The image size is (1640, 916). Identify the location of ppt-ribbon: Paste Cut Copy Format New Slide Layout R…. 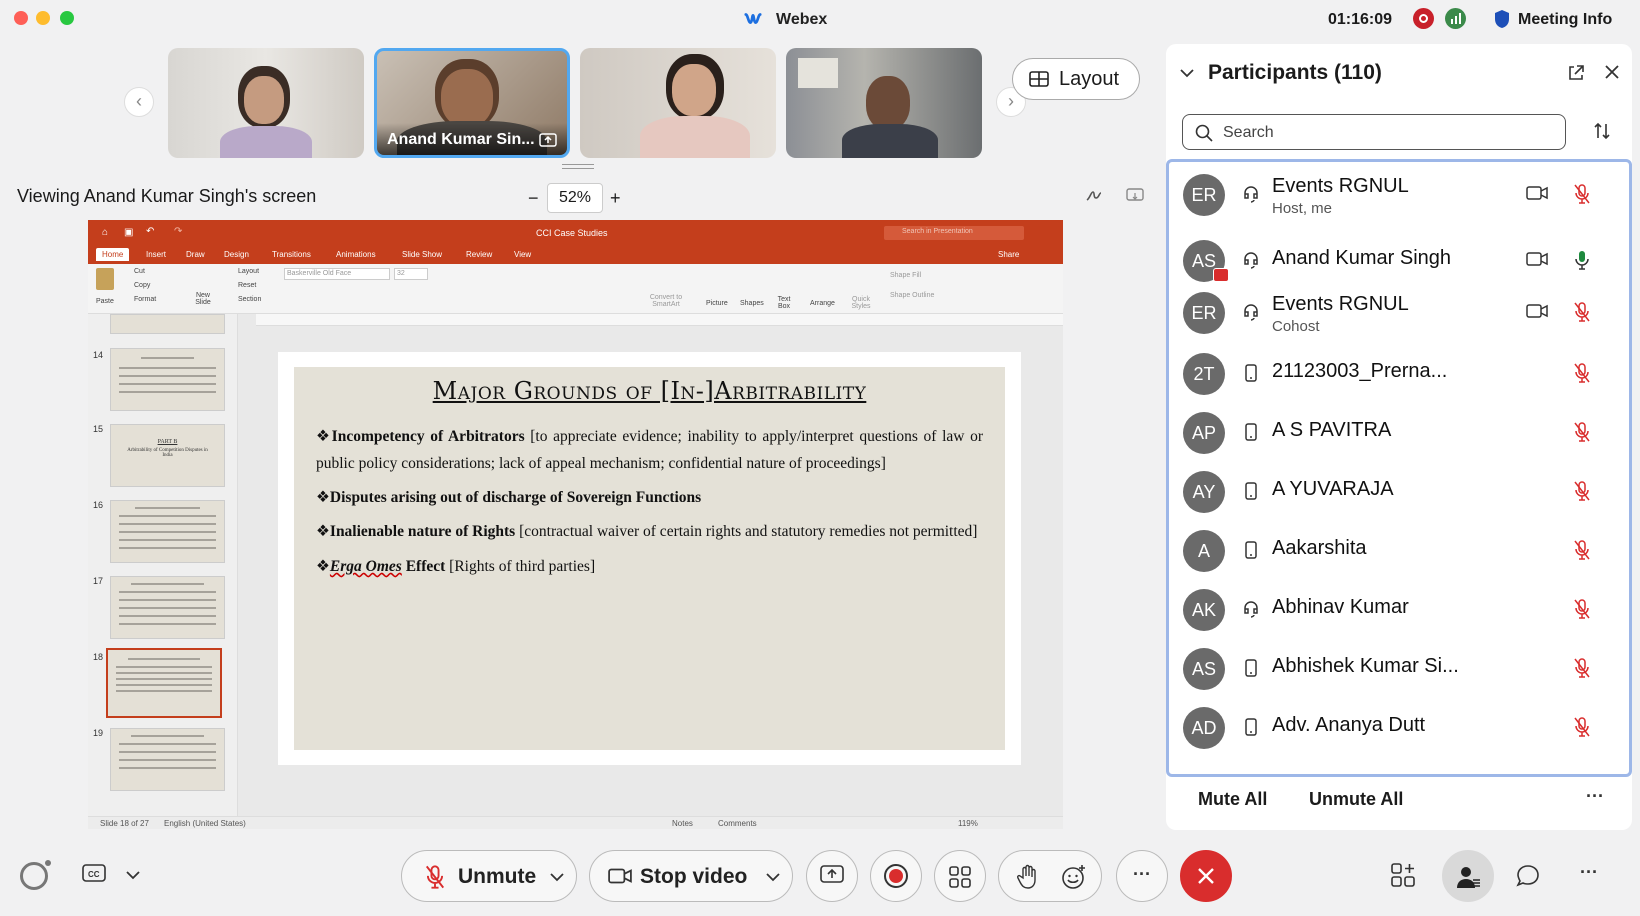
(575, 289).